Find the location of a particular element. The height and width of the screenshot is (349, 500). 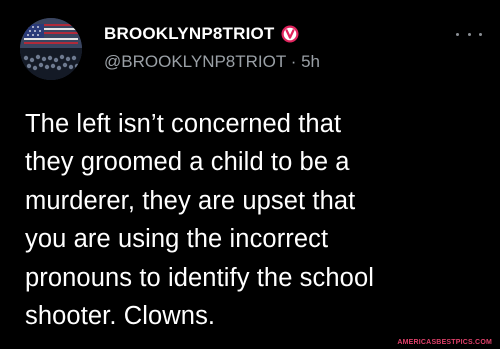

avatar is located at coordinates (51, 49).